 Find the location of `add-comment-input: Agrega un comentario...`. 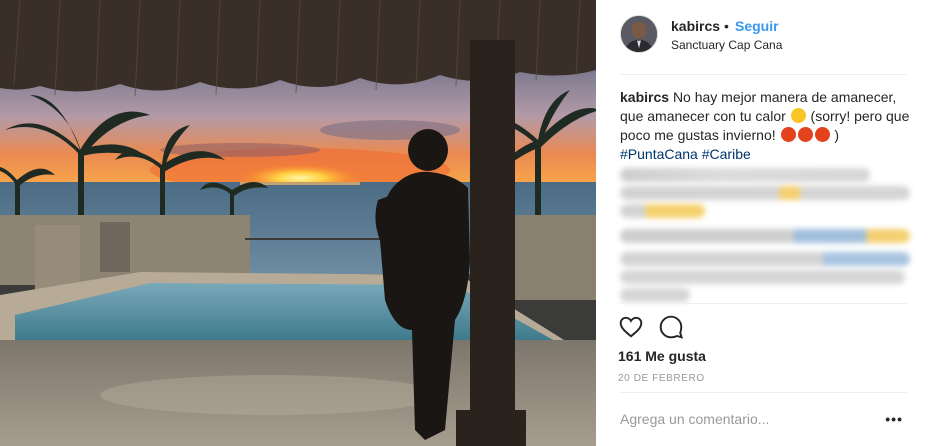

add-comment-input: Agrega un comentario... is located at coordinates (694, 419).